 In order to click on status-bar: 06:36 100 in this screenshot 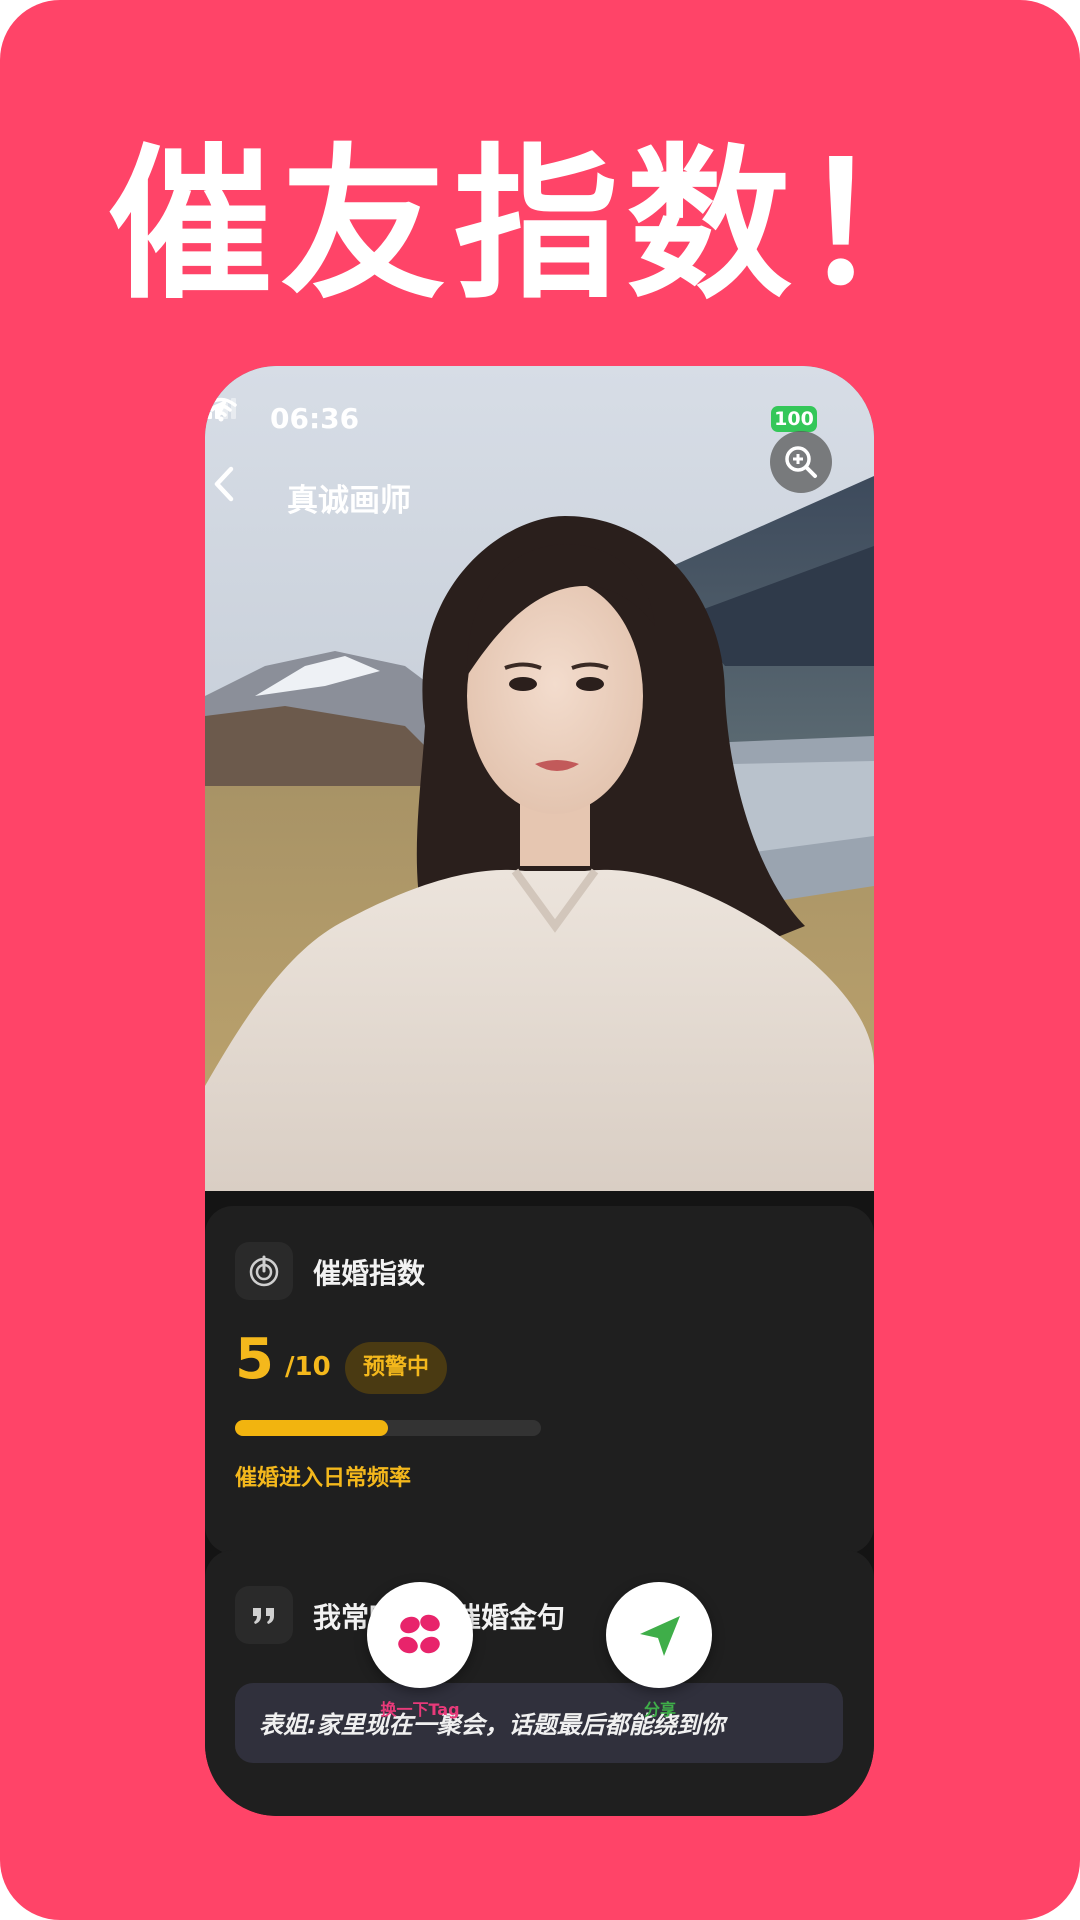, I will do `click(539, 422)`.